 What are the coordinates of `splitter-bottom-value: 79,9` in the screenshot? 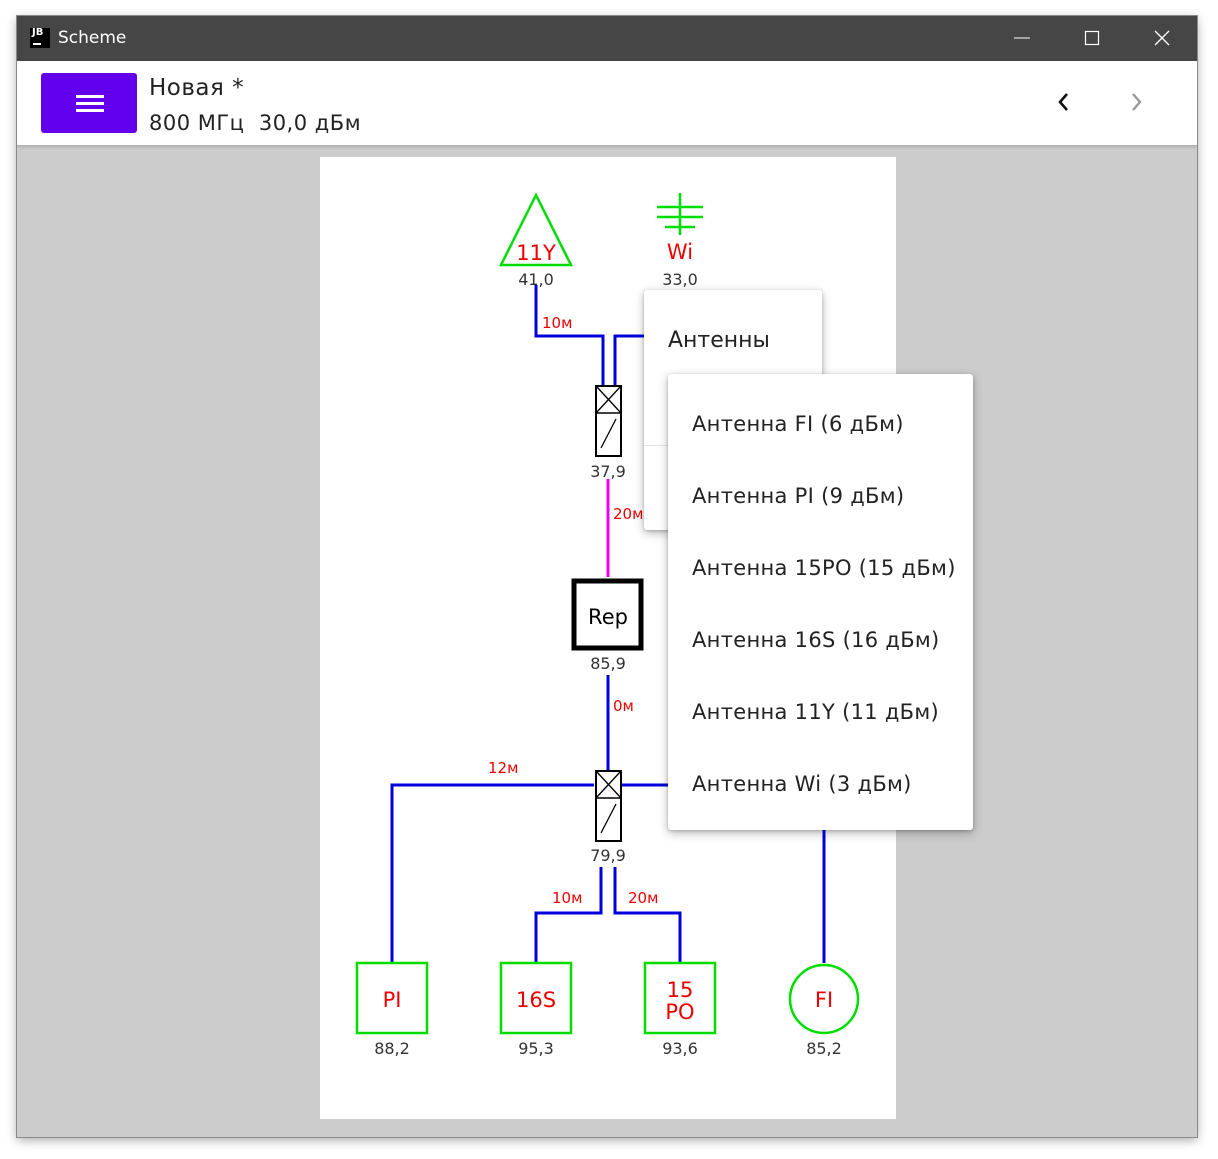 It's located at (608, 855).